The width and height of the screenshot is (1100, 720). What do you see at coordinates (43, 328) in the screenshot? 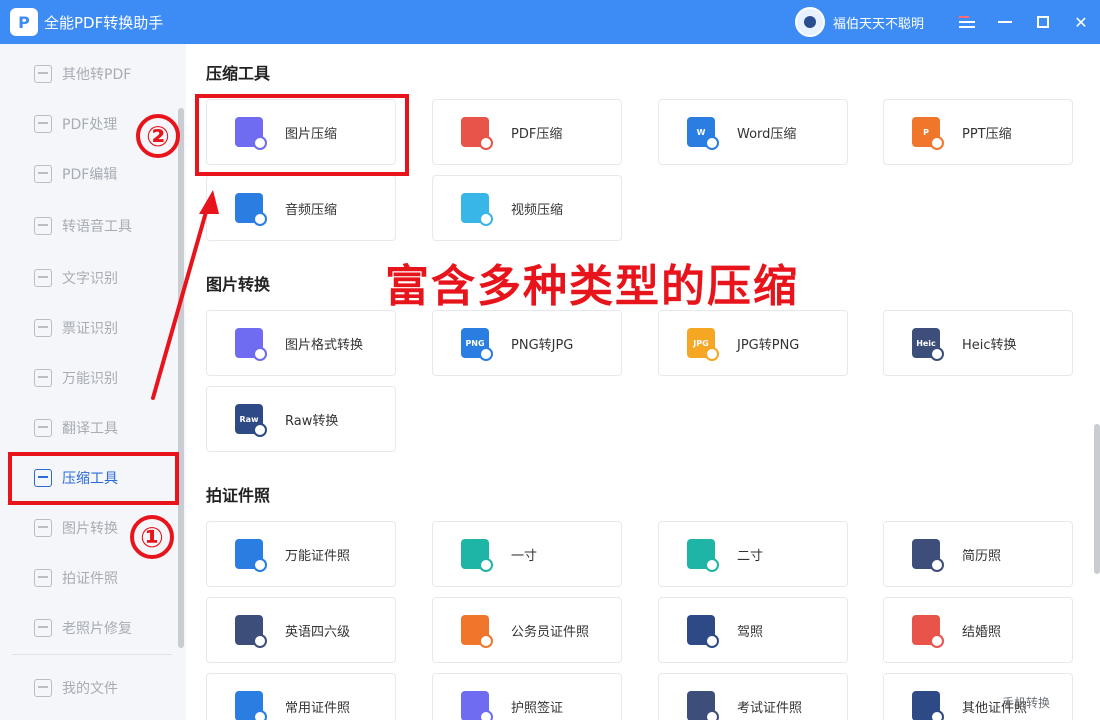
I see `ticket-icon` at bounding box center [43, 328].